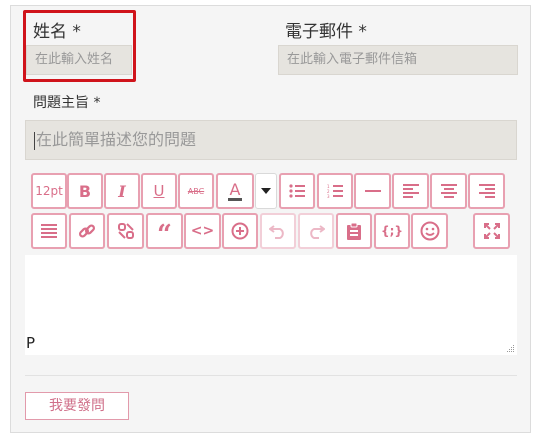 Image resolution: width=545 pixels, height=441 pixels. I want to click on underline-button: U, so click(159, 191).